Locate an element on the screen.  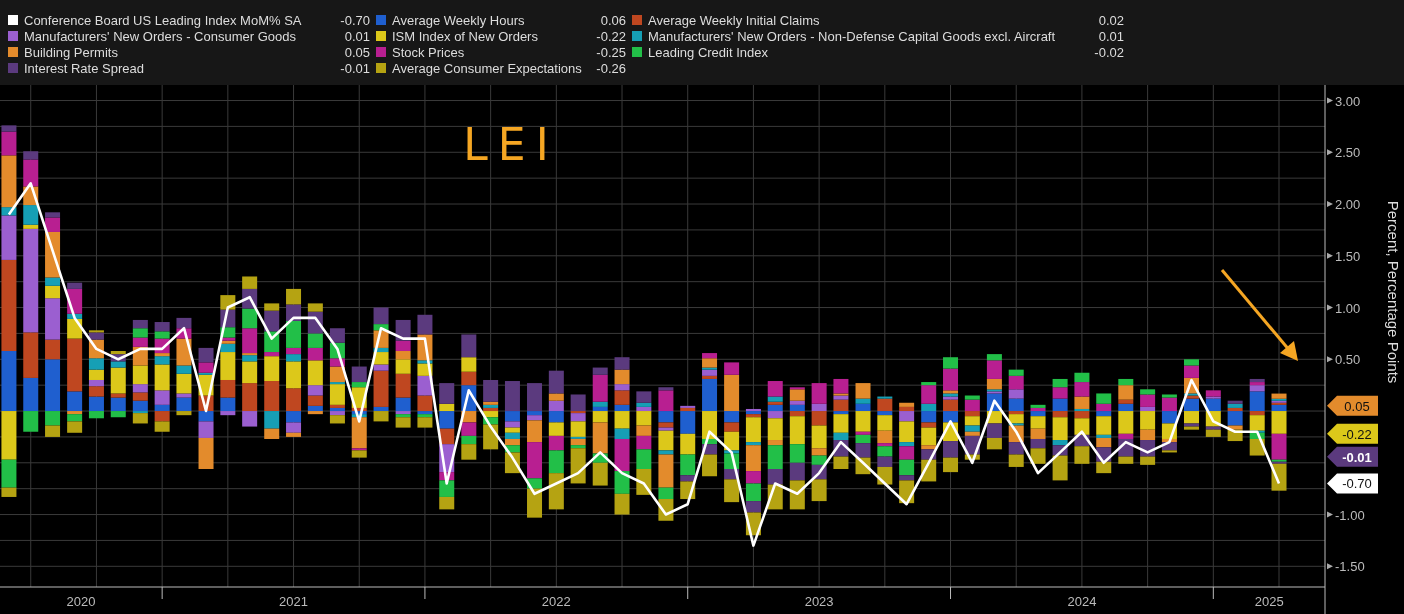
y-tick-label: 1.00 is located at coordinates (1348, 308).